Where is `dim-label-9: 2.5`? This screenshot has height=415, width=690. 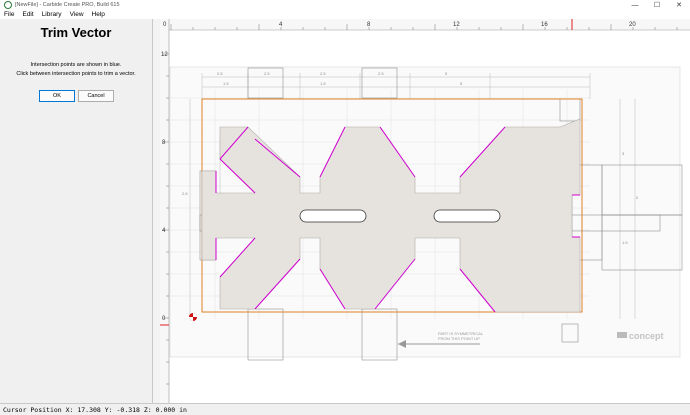
dim-label-9: 2.5 is located at coordinates (185, 193).